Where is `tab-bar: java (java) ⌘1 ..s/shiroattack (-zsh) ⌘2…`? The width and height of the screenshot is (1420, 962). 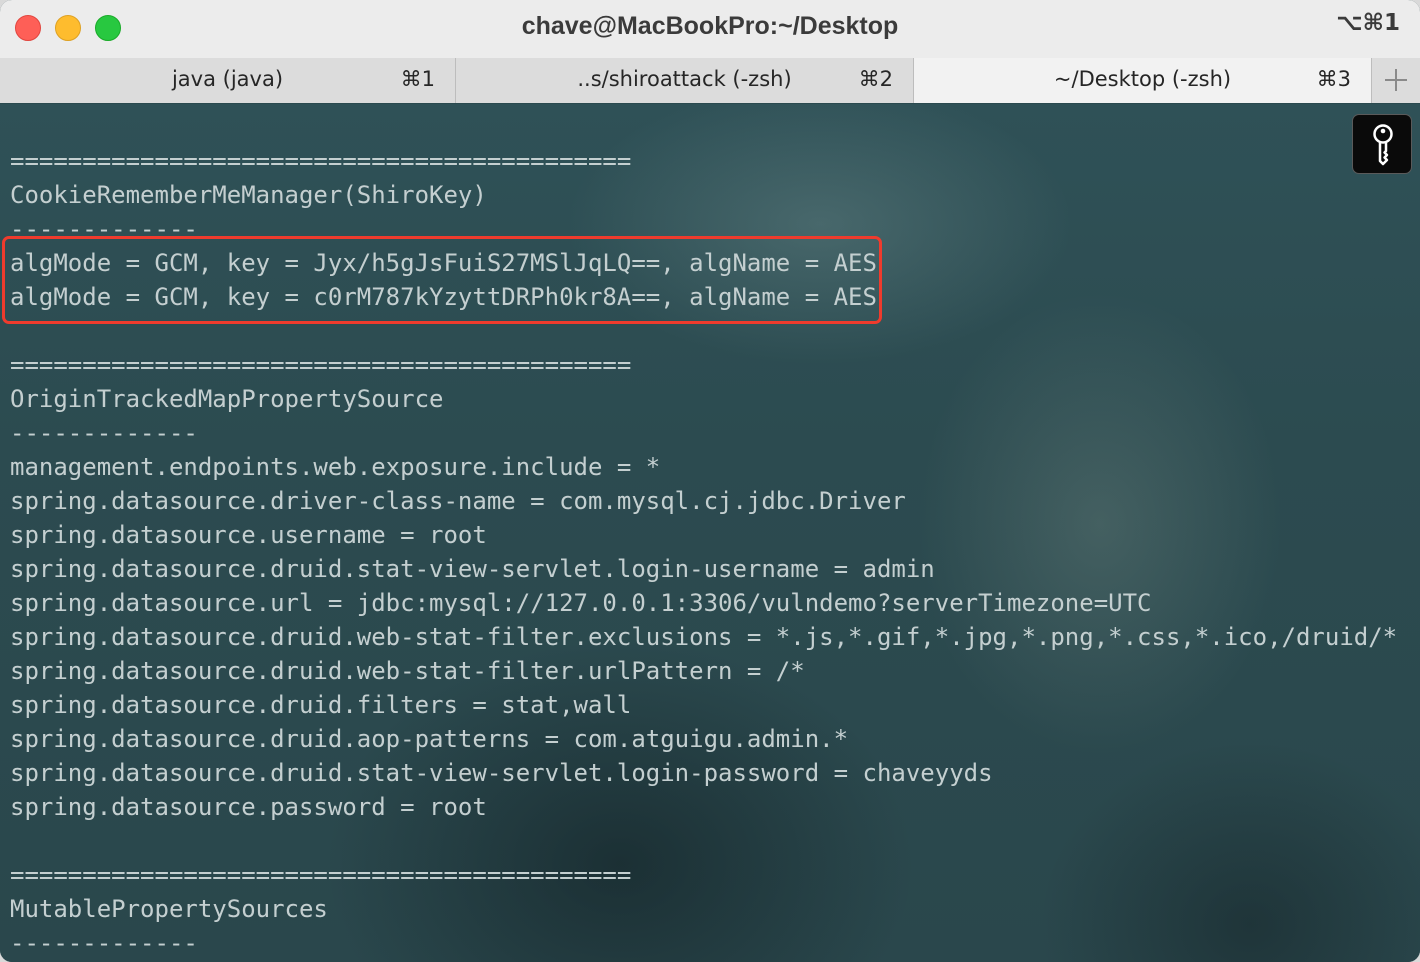
tab-bar: java (java) ⌘1 ..s/shiroattack (-zsh) ⌘2… is located at coordinates (710, 80).